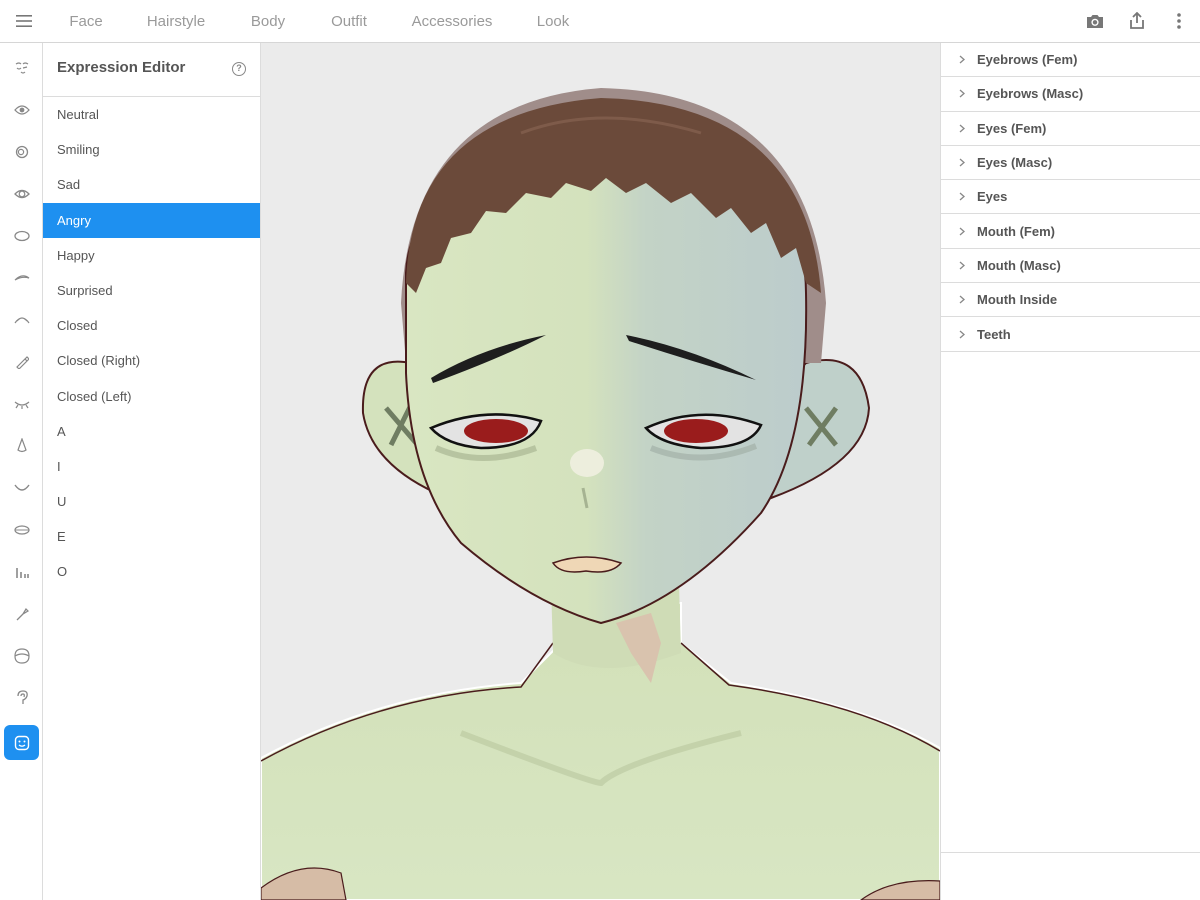  What do you see at coordinates (1070, 163) in the screenshot?
I see `category-eyes-masc: Eyes (Masc)` at bounding box center [1070, 163].